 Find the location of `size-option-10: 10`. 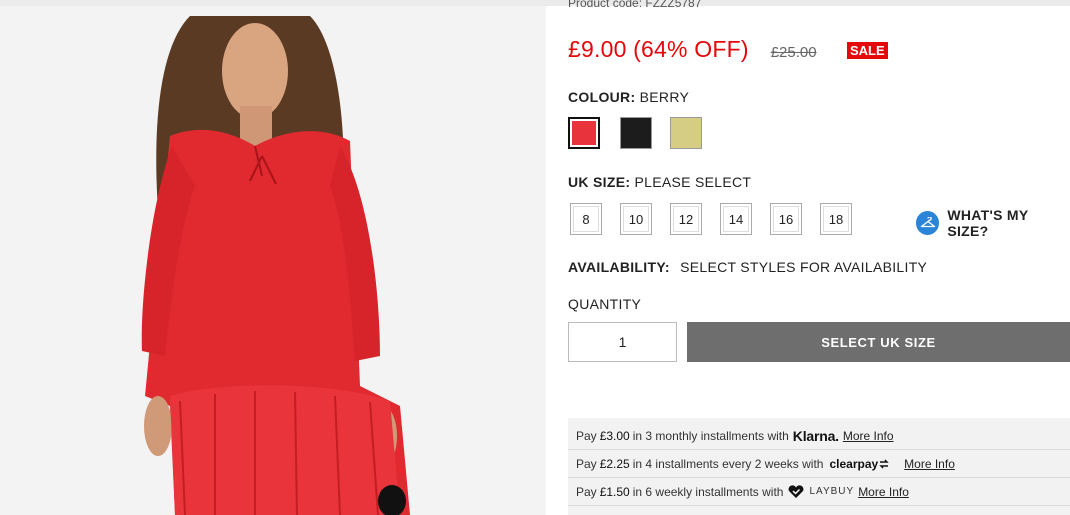

size-option-10: 10 is located at coordinates (636, 219).